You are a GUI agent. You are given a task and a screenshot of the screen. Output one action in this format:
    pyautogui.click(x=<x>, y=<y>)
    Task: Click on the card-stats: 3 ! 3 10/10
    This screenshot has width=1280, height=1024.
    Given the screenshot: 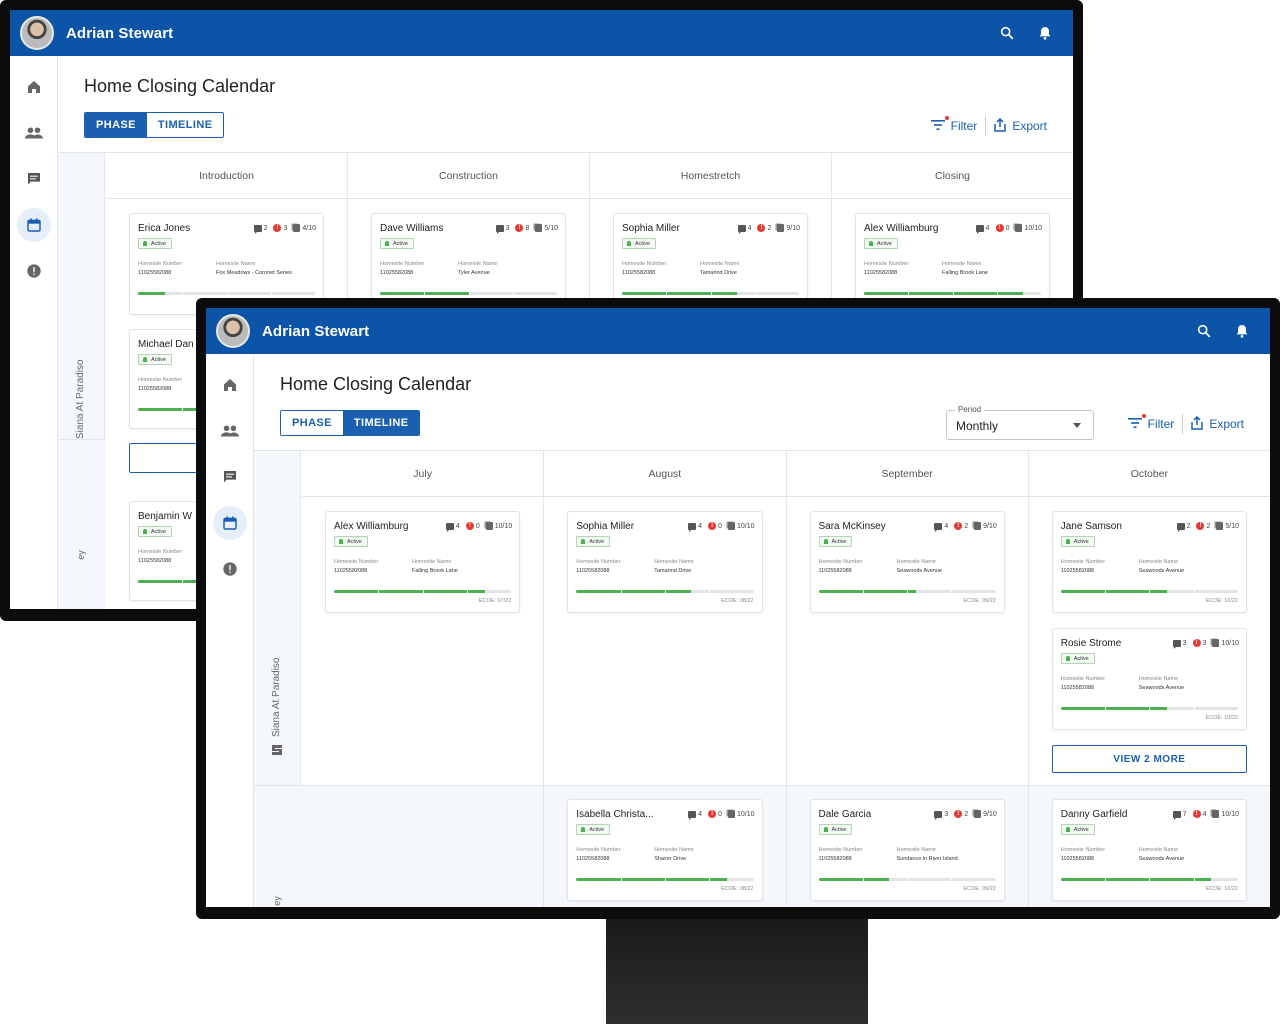 What is the action you would take?
    pyautogui.click(x=1204, y=644)
    